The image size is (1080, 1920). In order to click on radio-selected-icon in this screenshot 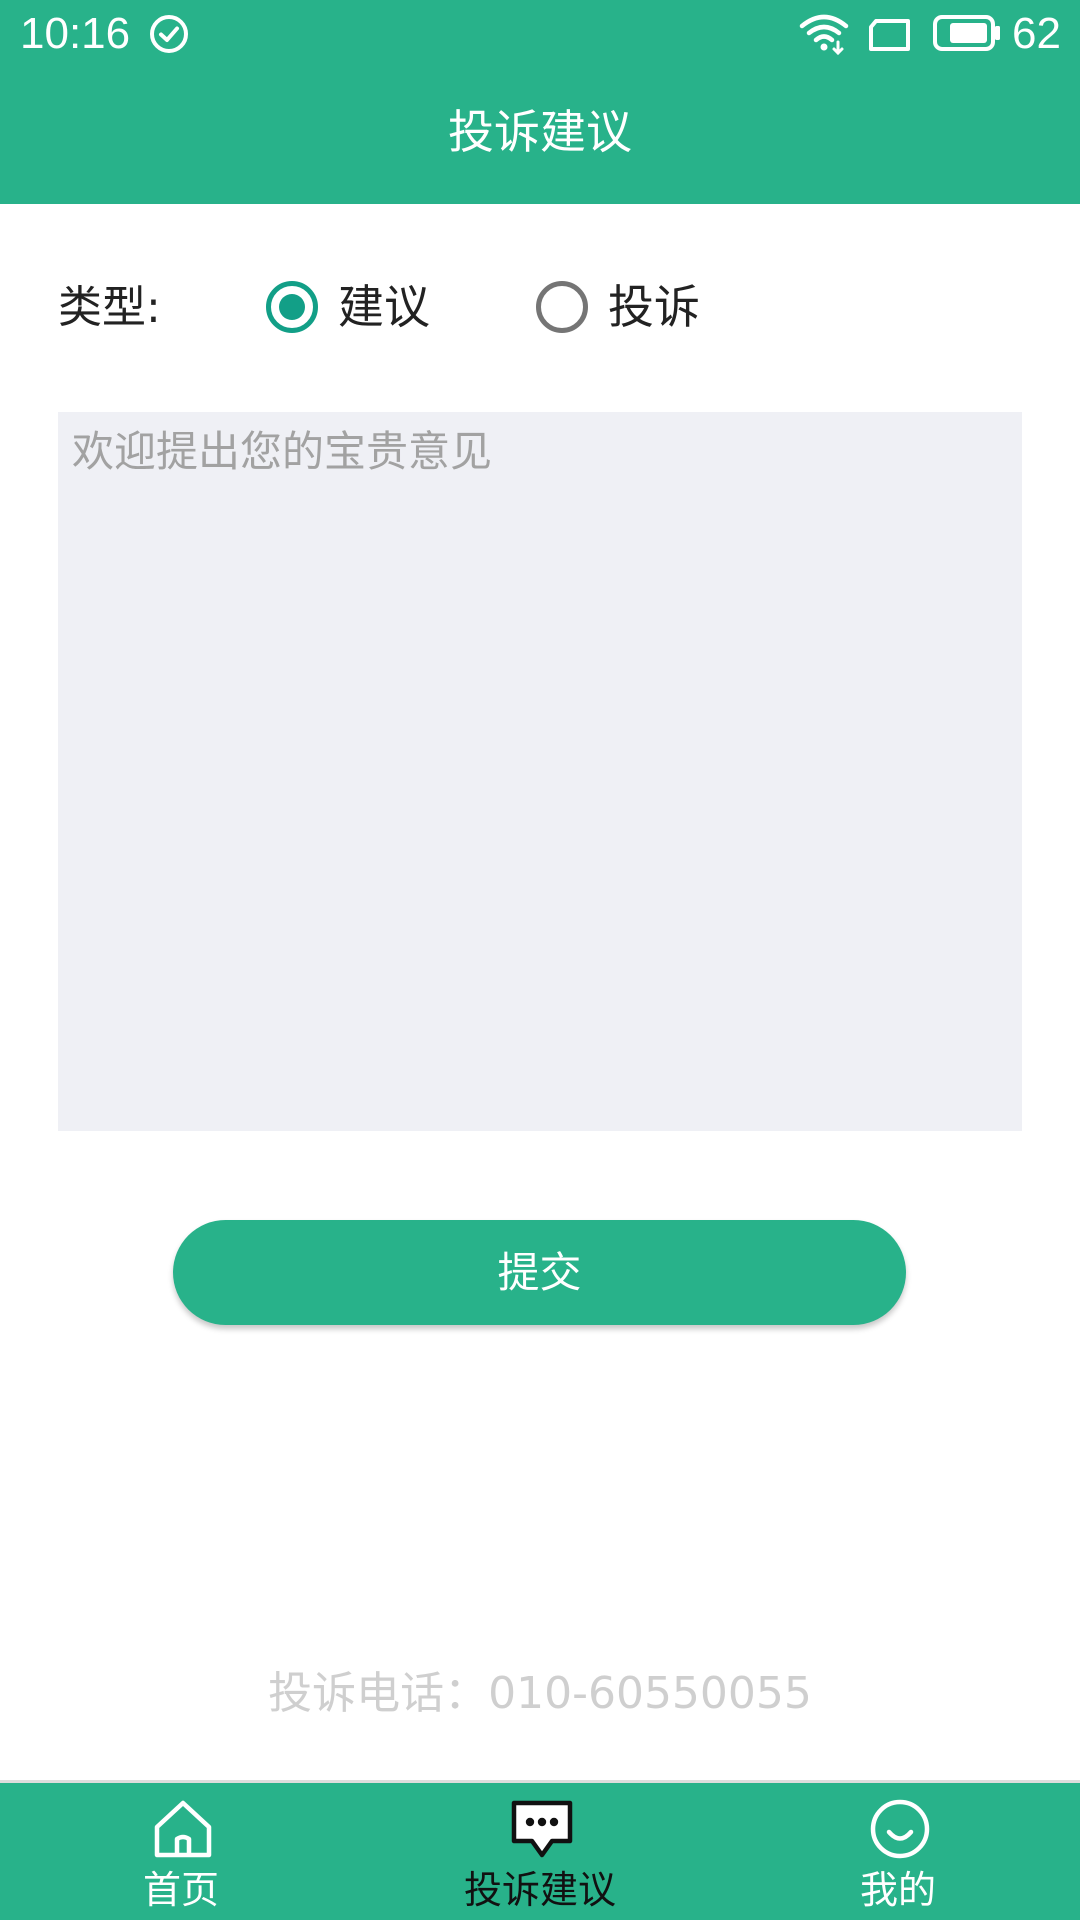, I will do `click(292, 307)`.